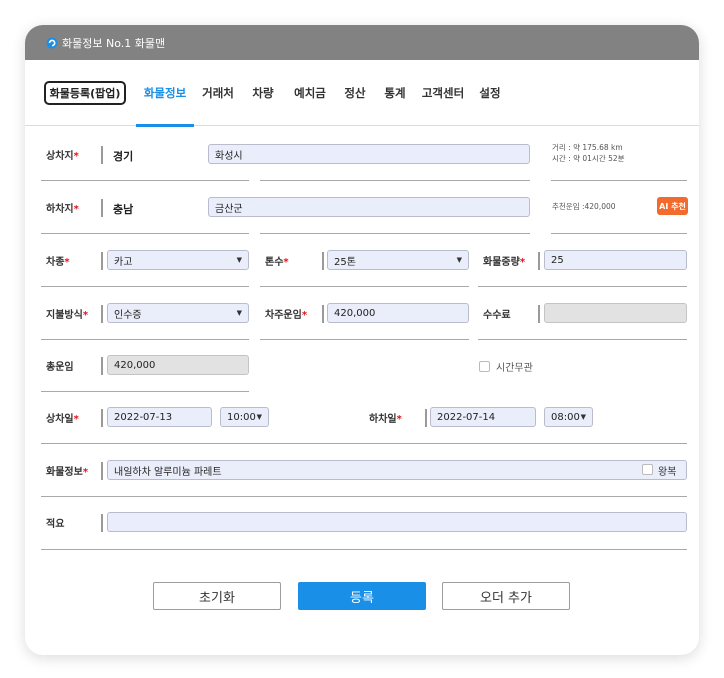 The image size is (724, 678). What do you see at coordinates (178, 365) in the screenshot?
I see `total-fare-input: 420,000` at bounding box center [178, 365].